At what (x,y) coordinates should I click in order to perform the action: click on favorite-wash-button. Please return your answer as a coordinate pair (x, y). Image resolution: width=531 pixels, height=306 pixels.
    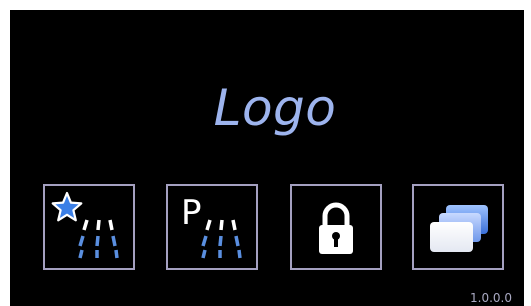
    Looking at the image, I should click on (89, 227).